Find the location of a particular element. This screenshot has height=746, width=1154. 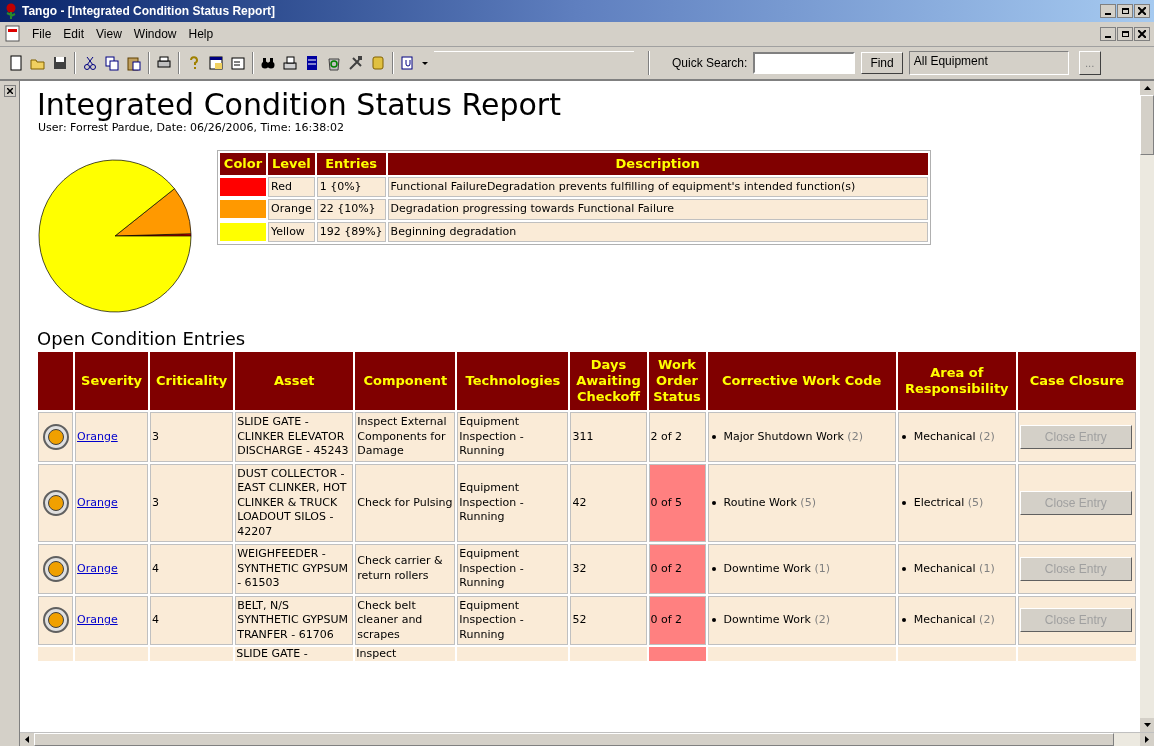

table-cell: Check belt cleaner and scrapes is located at coordinates (405, 620).